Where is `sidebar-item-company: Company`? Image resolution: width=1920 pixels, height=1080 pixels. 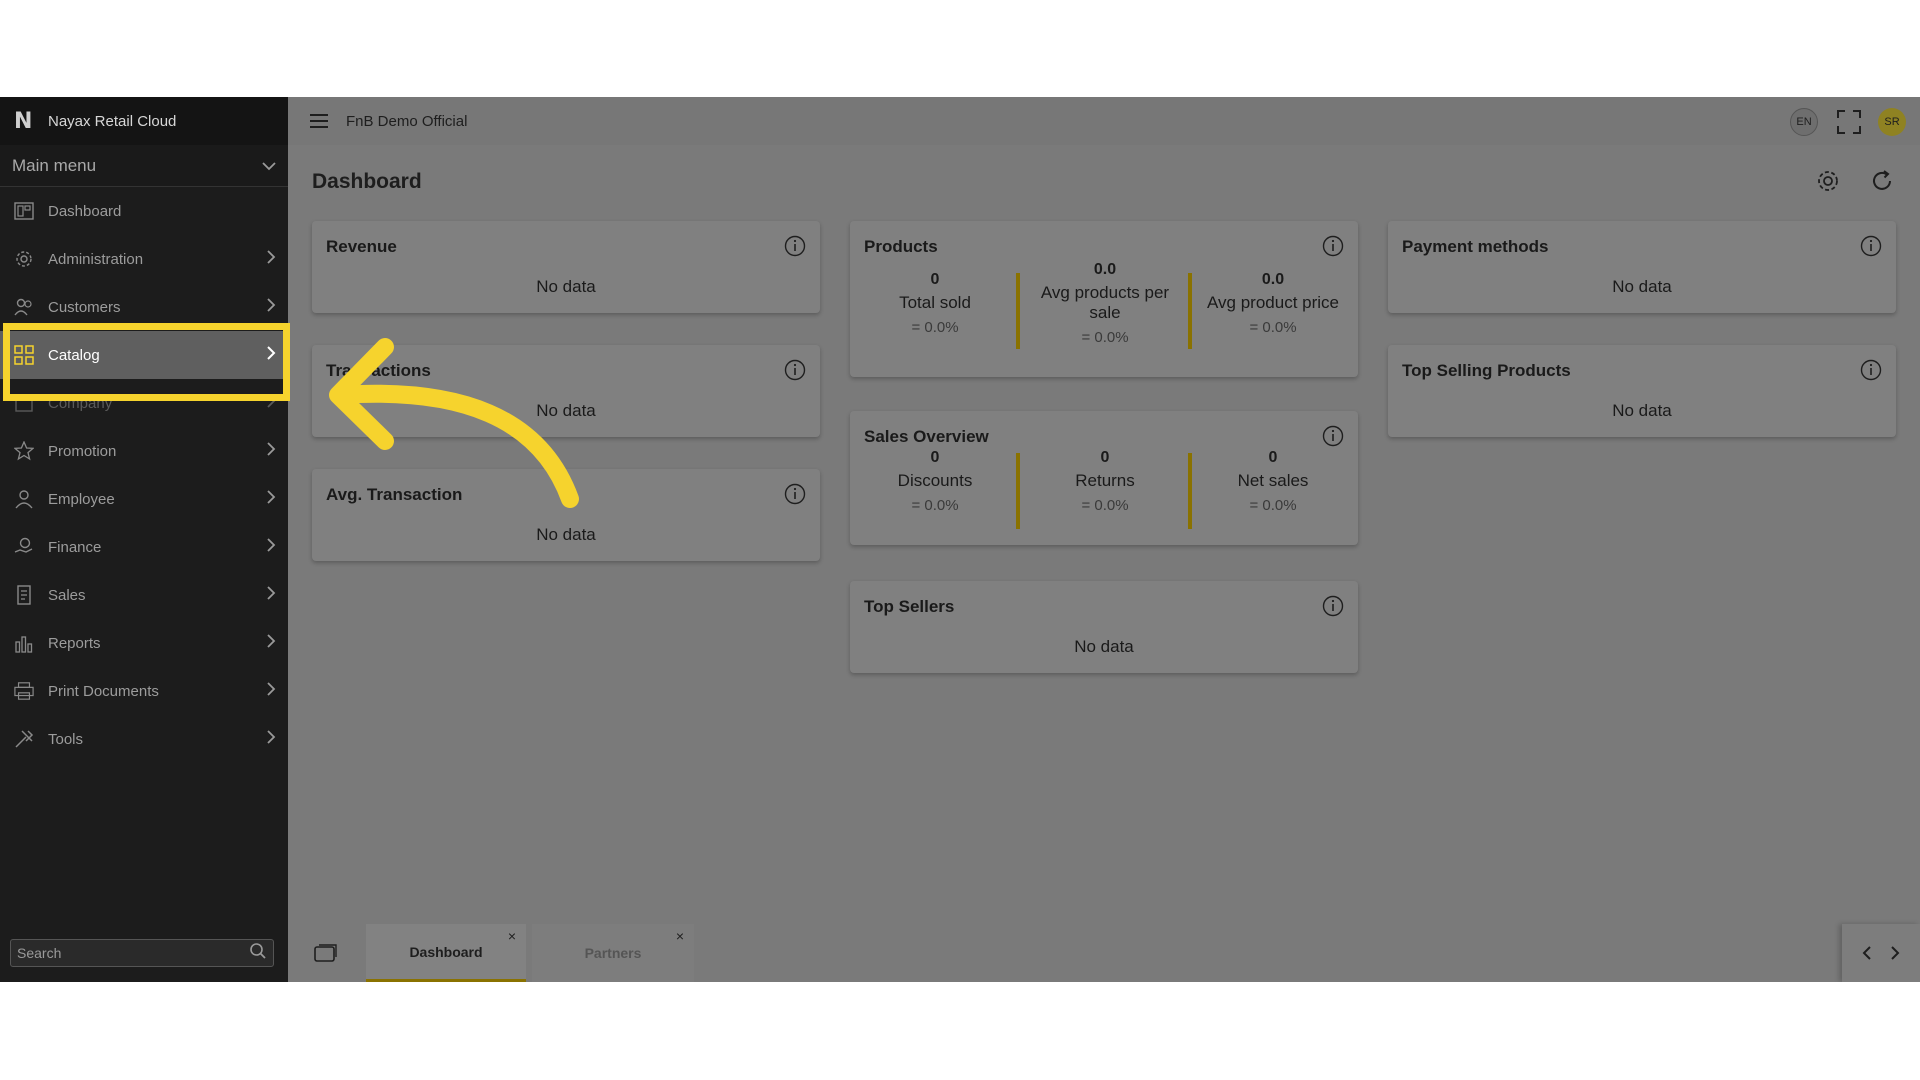
sidebar-item-company: Company is located at coordinates (144, 403).